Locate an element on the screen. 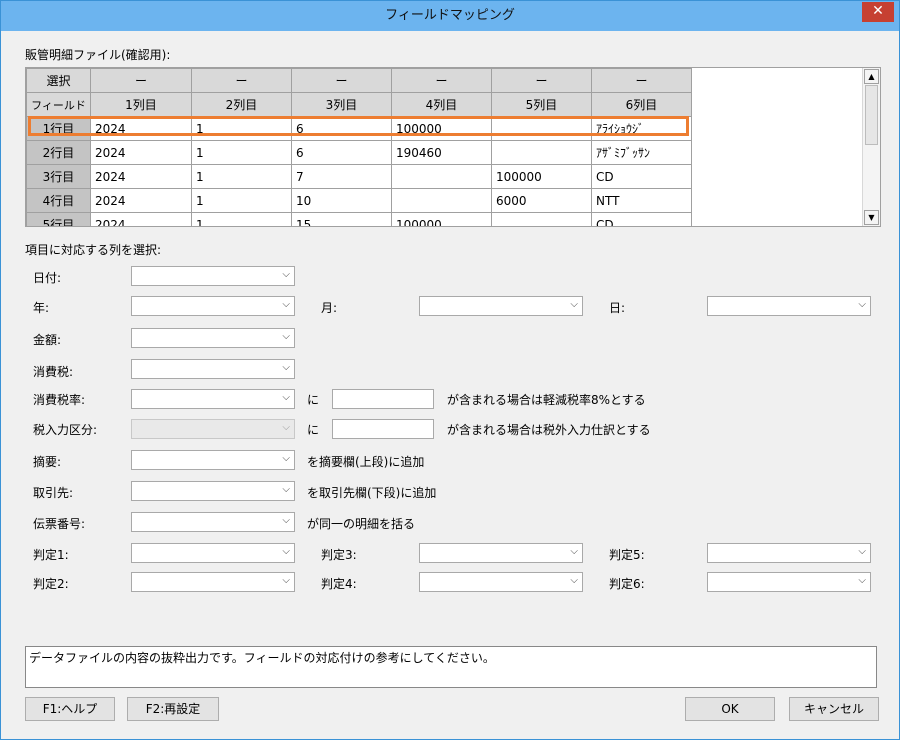 The width and height of the screenshot is (900, 740). column-select-4: ー is located at coordinates (441, 80).